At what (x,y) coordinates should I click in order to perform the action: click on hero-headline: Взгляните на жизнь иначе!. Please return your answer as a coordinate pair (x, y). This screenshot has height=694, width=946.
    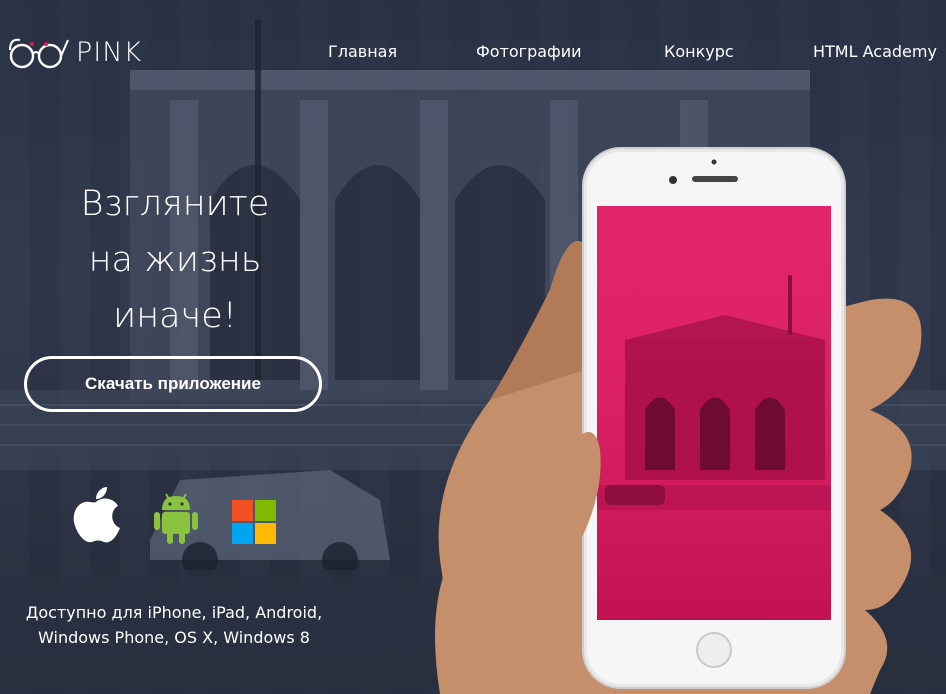
    Looking at the image, I should click on (175, 260).